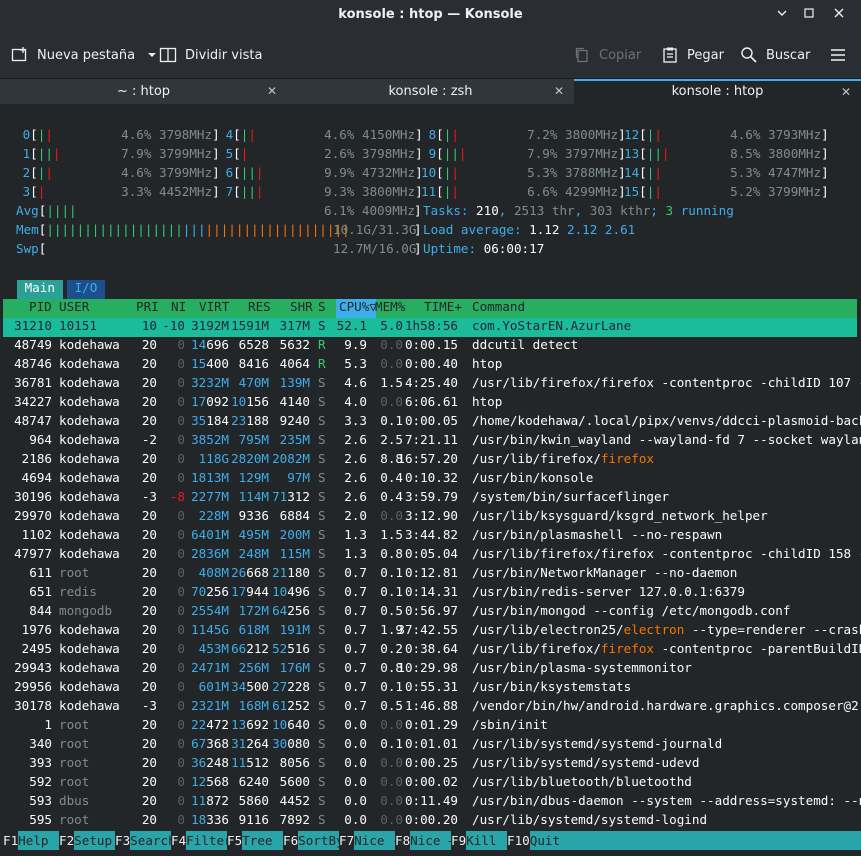  What do you see at coordinates (809, 15) in the screenshot?
I see `maximize-icon` at bounding box center [809, 15].